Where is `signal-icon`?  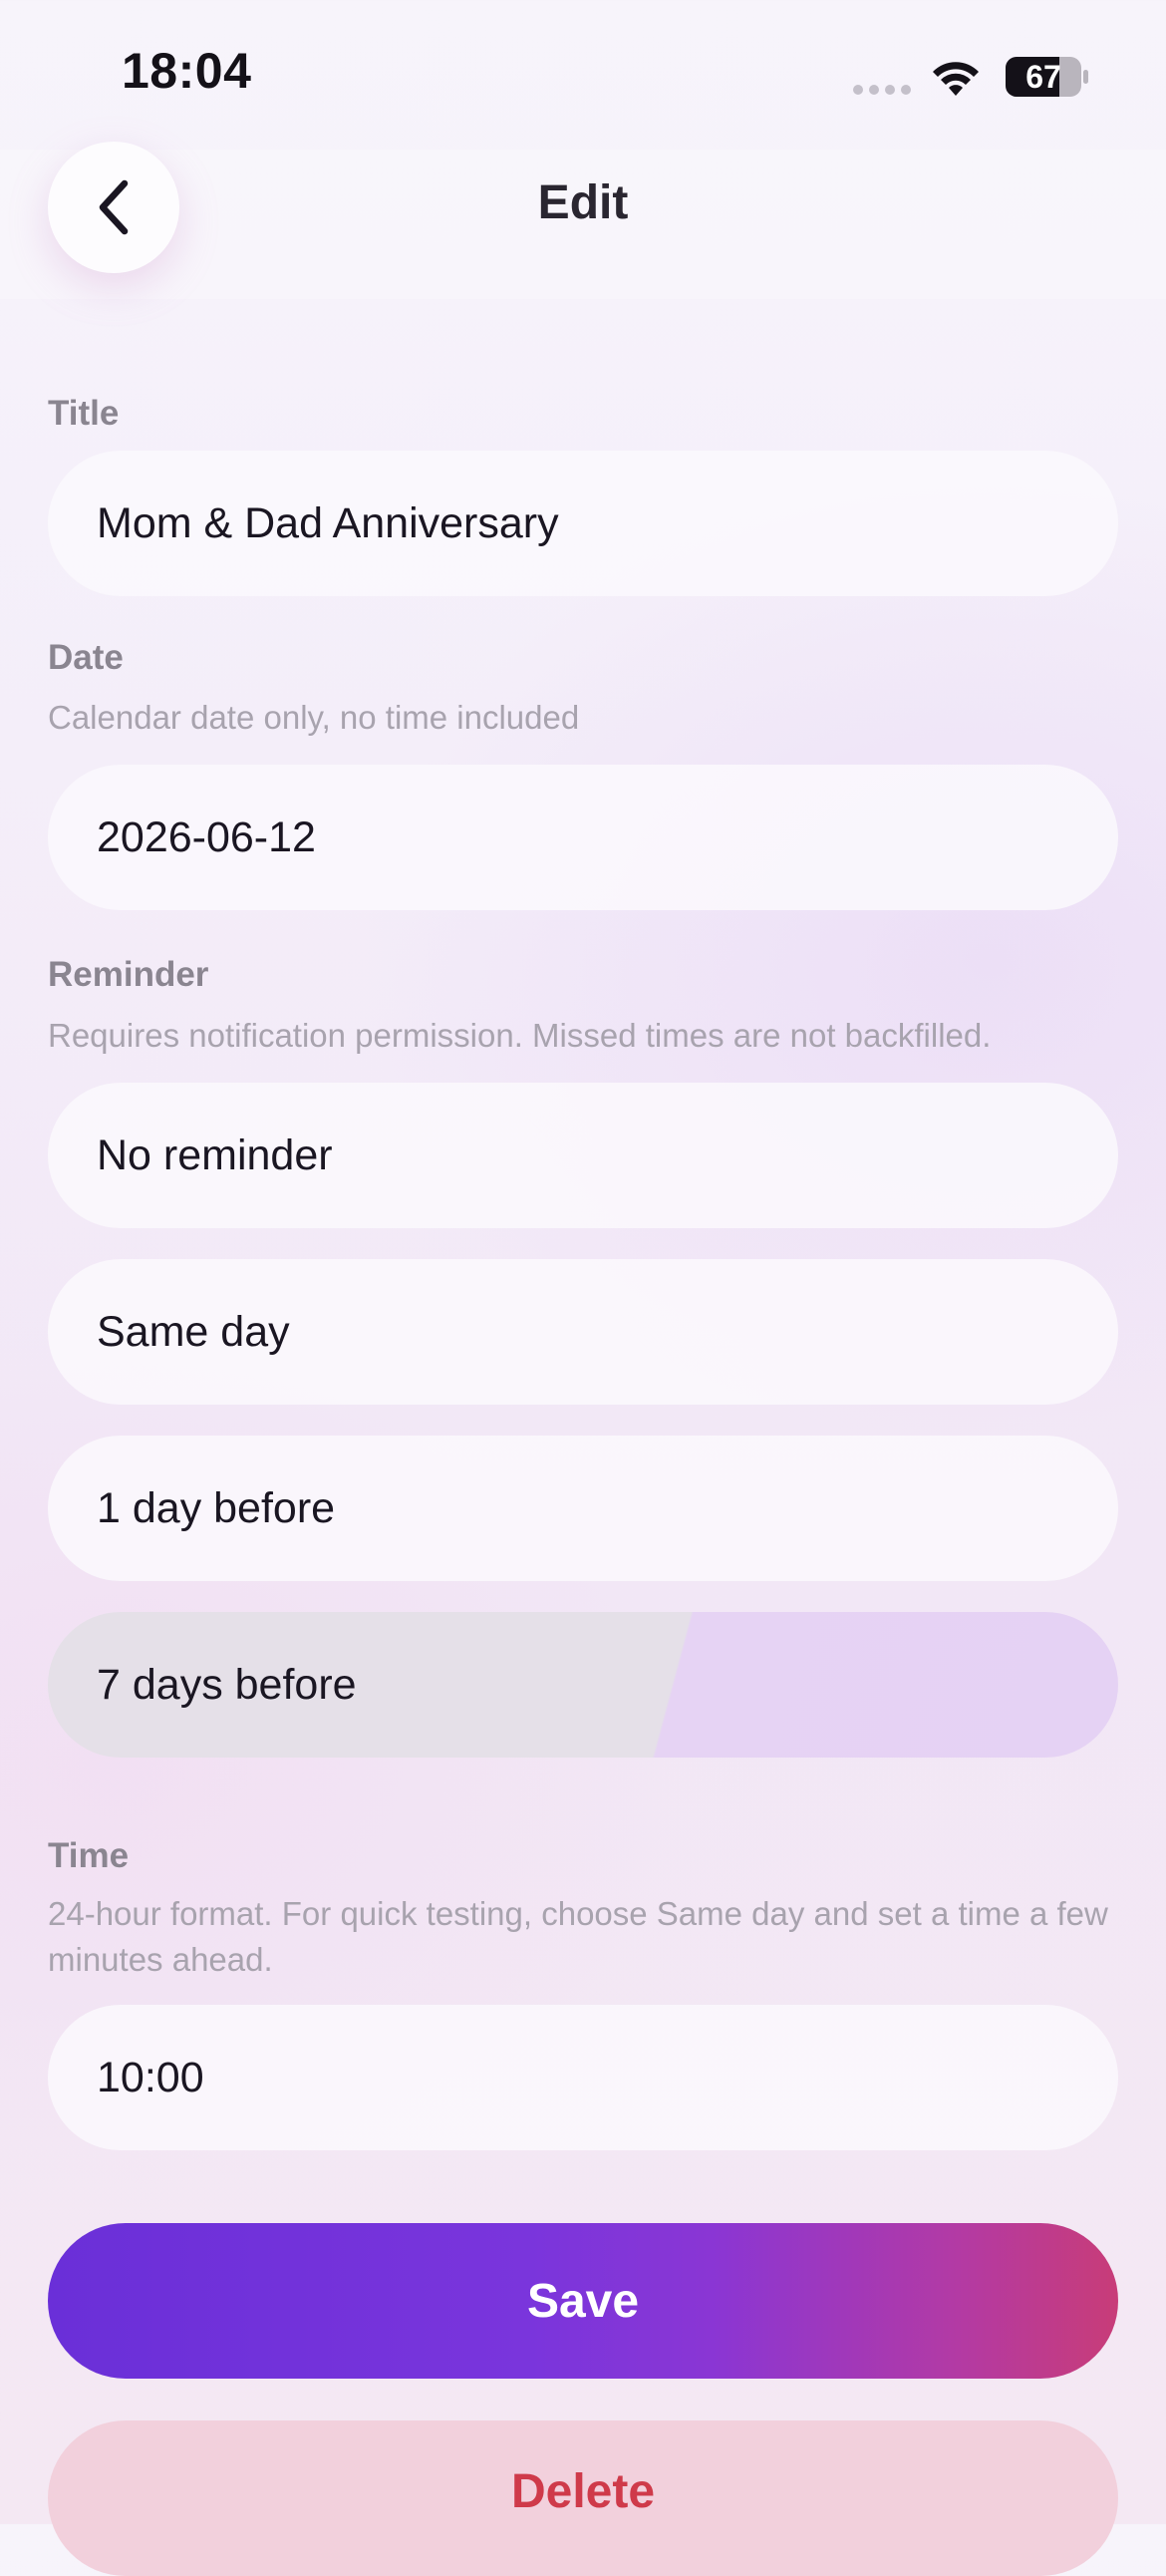
signal-icon is located at coordinates (882, 90).